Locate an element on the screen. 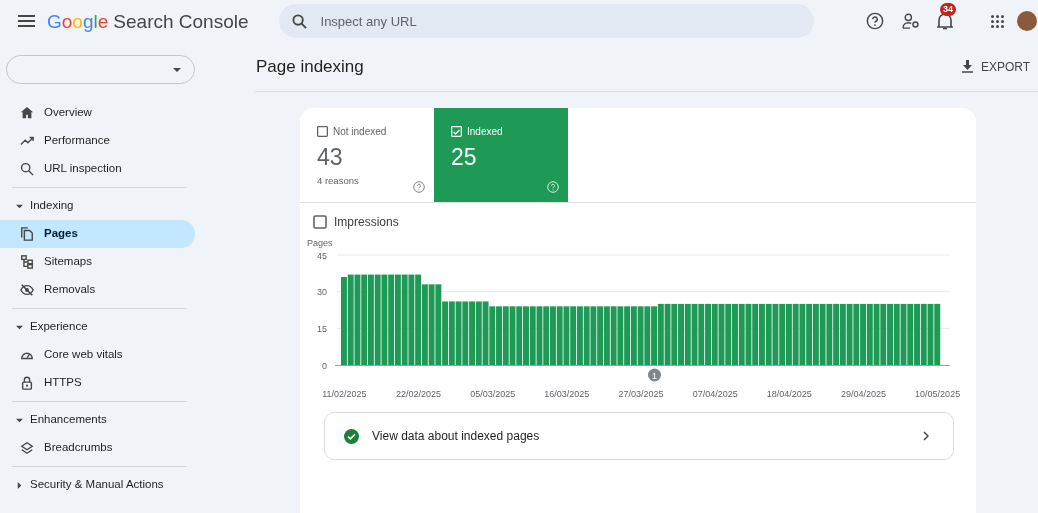  check-circle-icon is located at coordinates (351, 436).